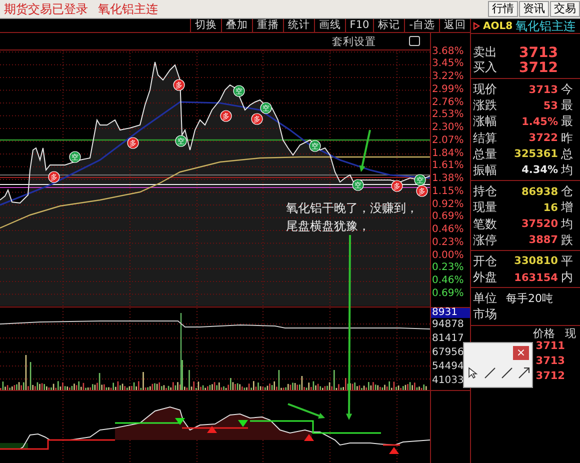 The height and width of the screenshot is (463, 580). I want to click on column-header: 价格, so click(544, 333).